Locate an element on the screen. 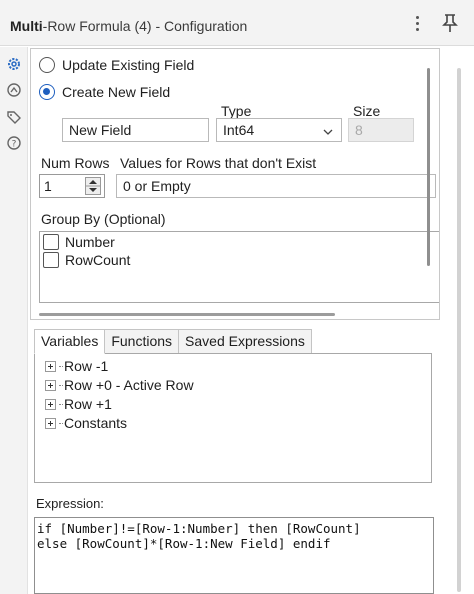  update-existing-radio: Update Existing Field is located at coordinates (116, 65).